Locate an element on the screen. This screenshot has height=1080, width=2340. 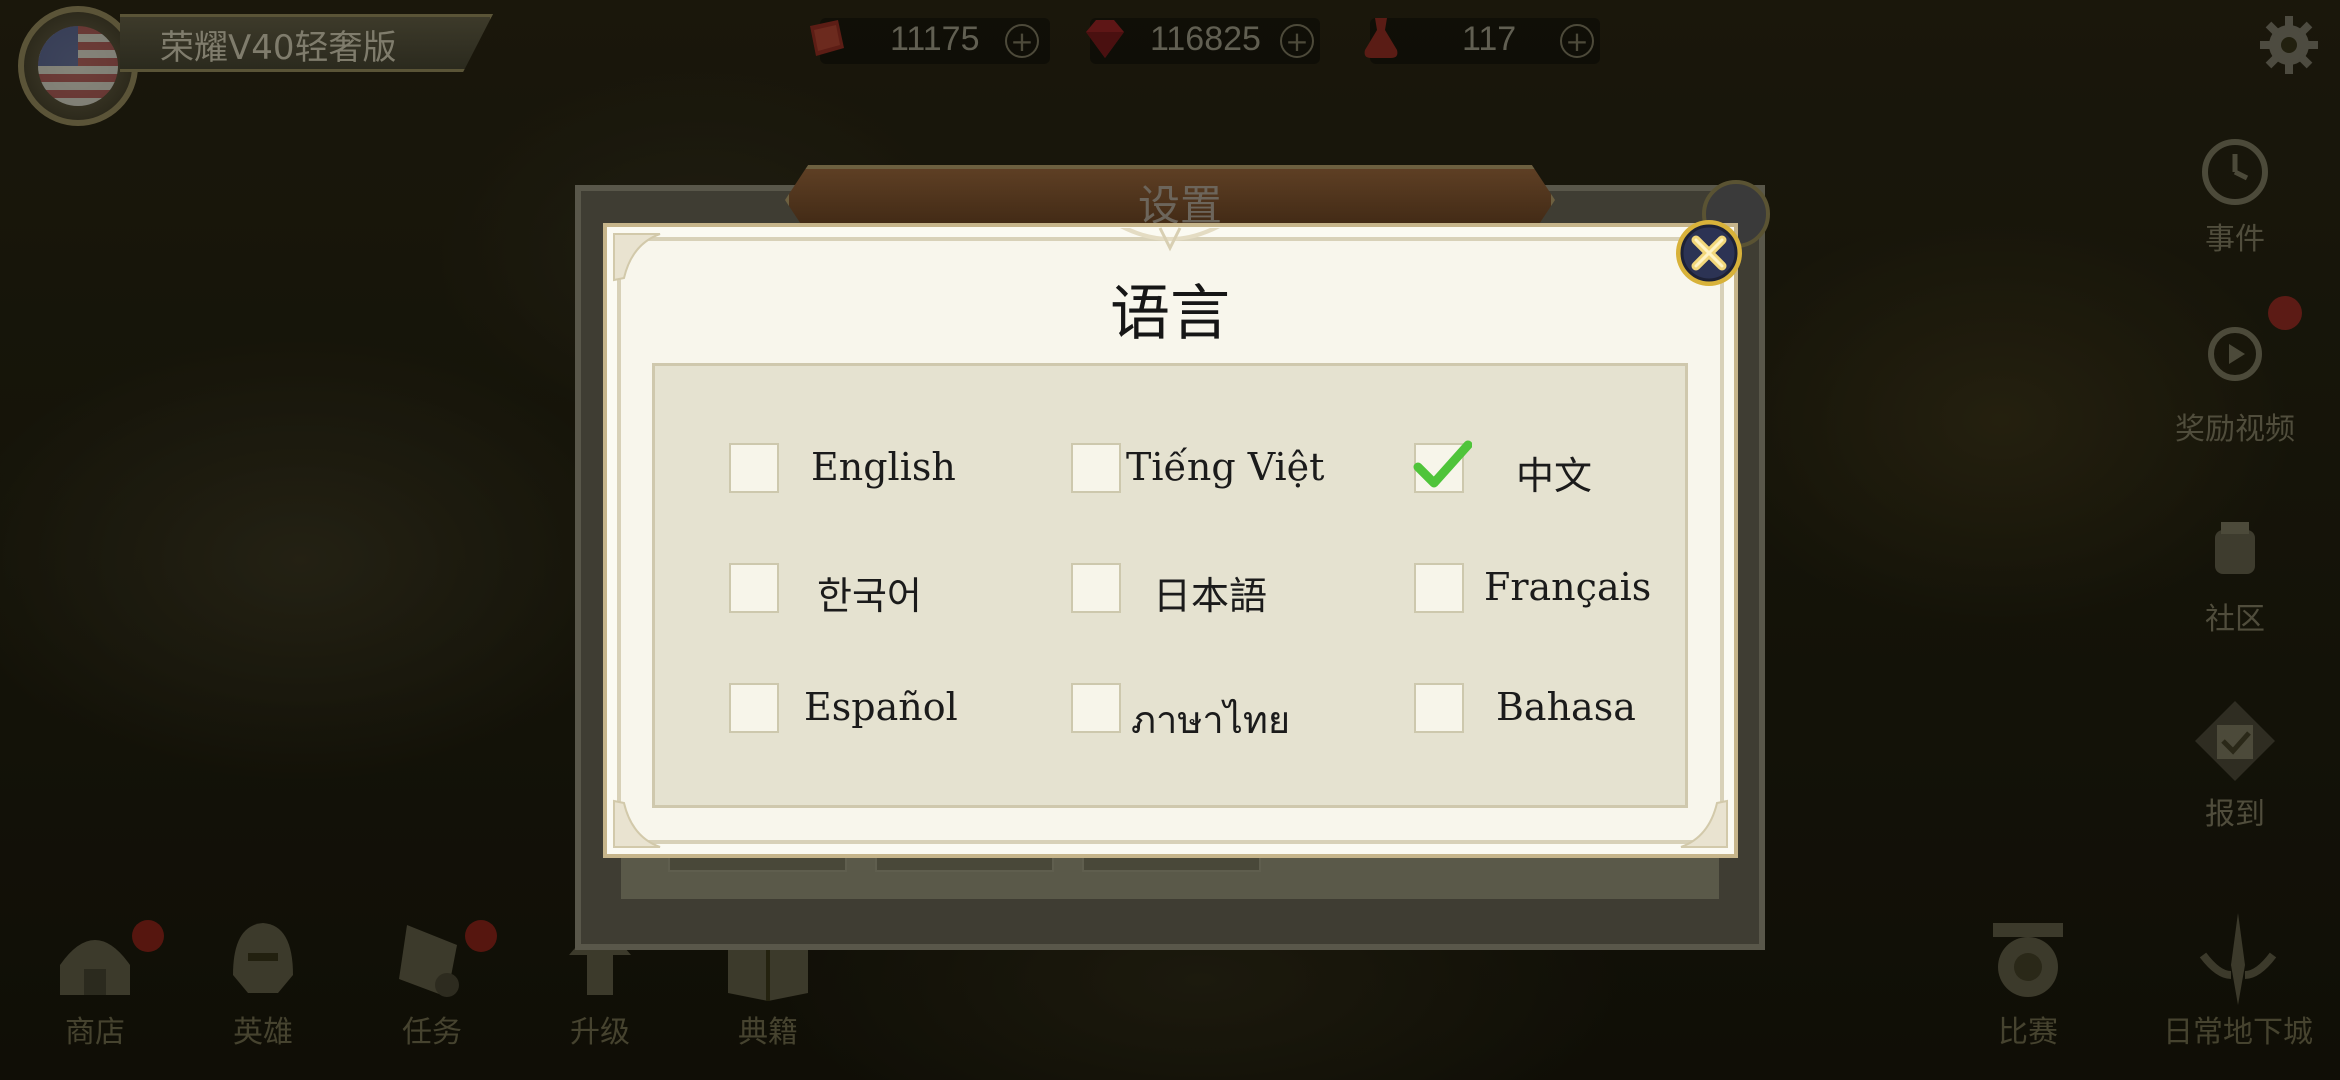
resource-value-gems: 116825 is located at coordinates (1205, 39).